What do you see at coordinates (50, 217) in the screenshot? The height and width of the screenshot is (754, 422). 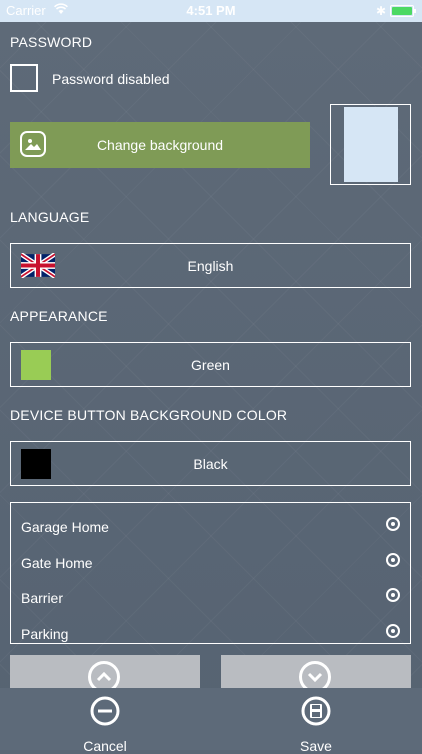 I see `language-heading: LANGUAGE` at bounding box center [50, 217].